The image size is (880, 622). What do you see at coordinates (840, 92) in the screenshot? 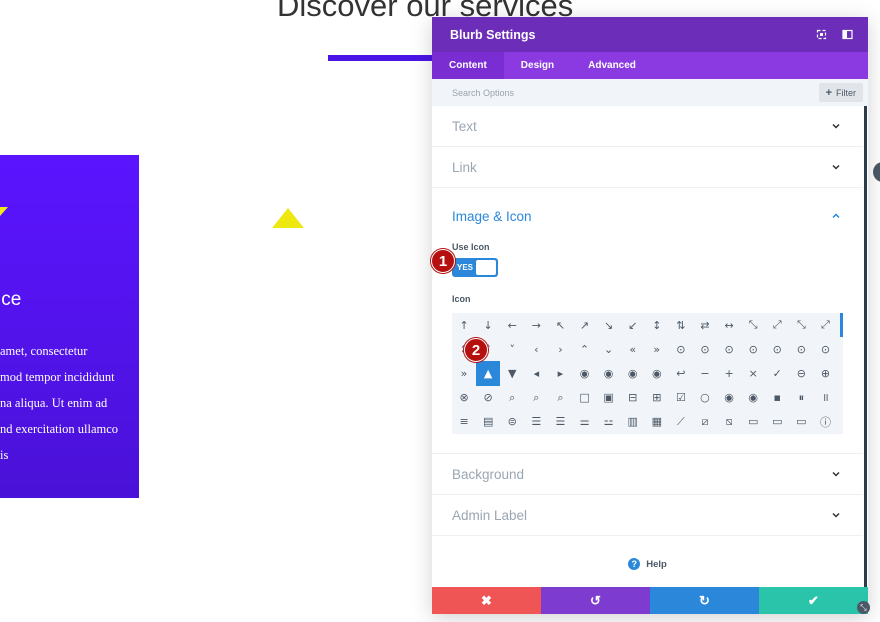
I see `filter-button: + Filter` at bounding box center [840, 92].